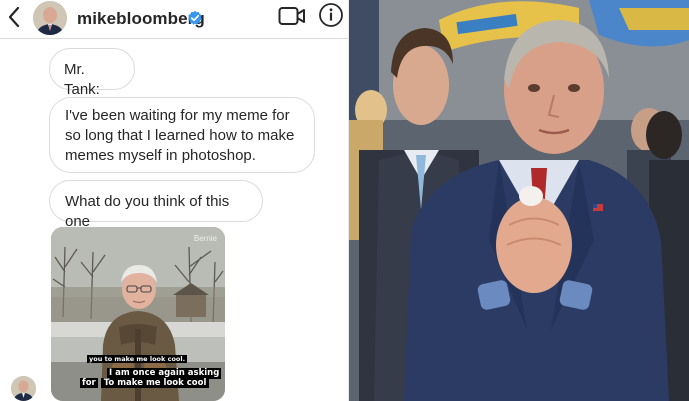 The image size is (689, 401). What do you see at coordinates (147, 211) in the screenshot?
I see `message-text: What do you think of this one` at bounding box center [147, 211].